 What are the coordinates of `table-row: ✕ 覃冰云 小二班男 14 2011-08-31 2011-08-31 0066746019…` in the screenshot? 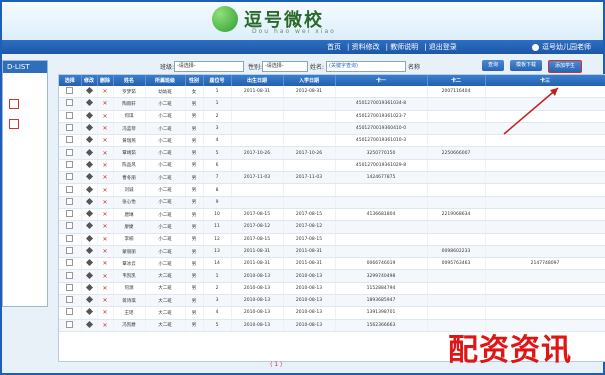 It's located at (332, 264).